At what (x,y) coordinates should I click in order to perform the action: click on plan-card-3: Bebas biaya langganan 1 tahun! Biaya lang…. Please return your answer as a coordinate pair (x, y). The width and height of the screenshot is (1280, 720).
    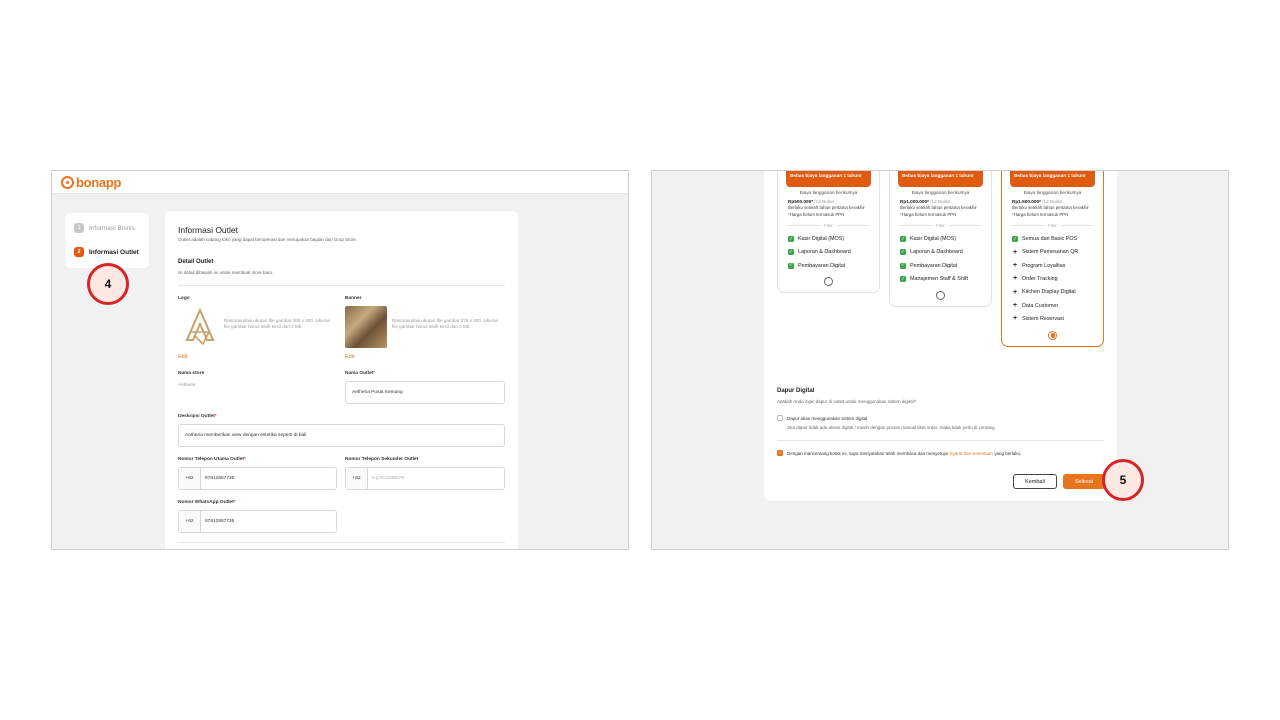
    Looking at the image, I should click on (1052, 259).